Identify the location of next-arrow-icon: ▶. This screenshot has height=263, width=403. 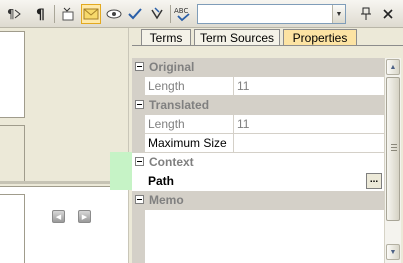
(84, 216).